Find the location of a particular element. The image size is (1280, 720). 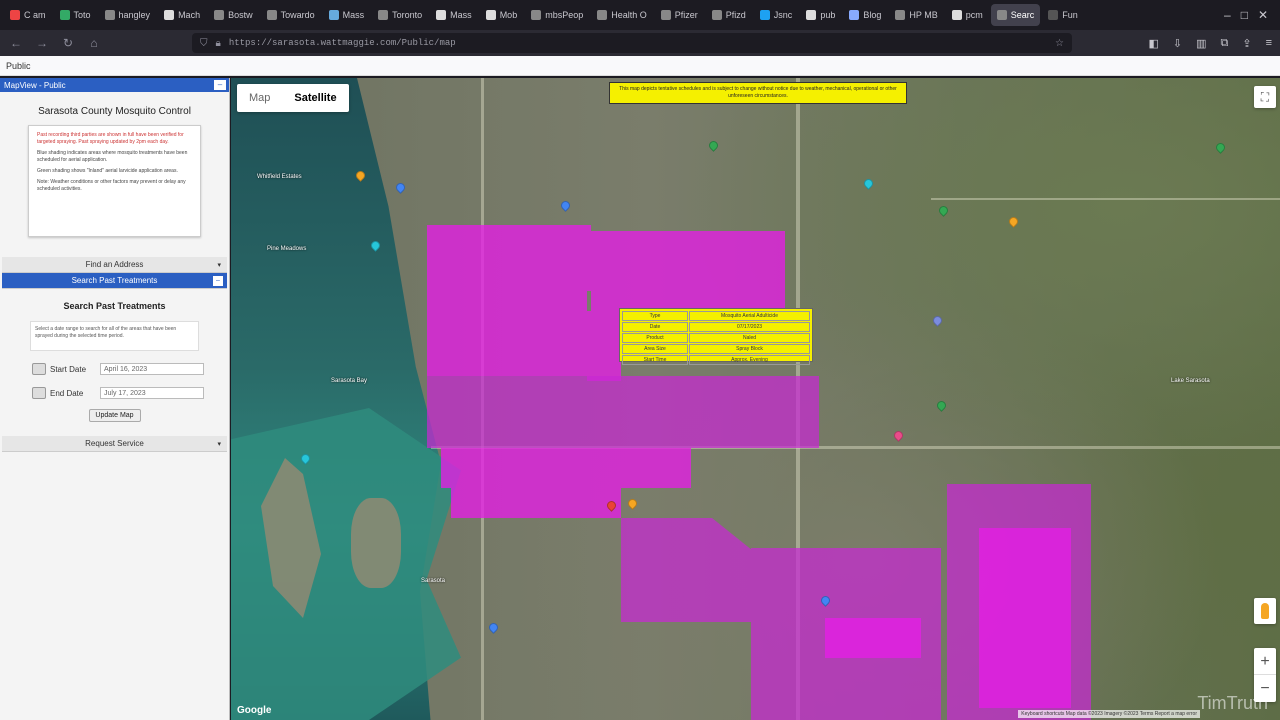

browser-tab: Searc is located at coordinates (1015, 15).